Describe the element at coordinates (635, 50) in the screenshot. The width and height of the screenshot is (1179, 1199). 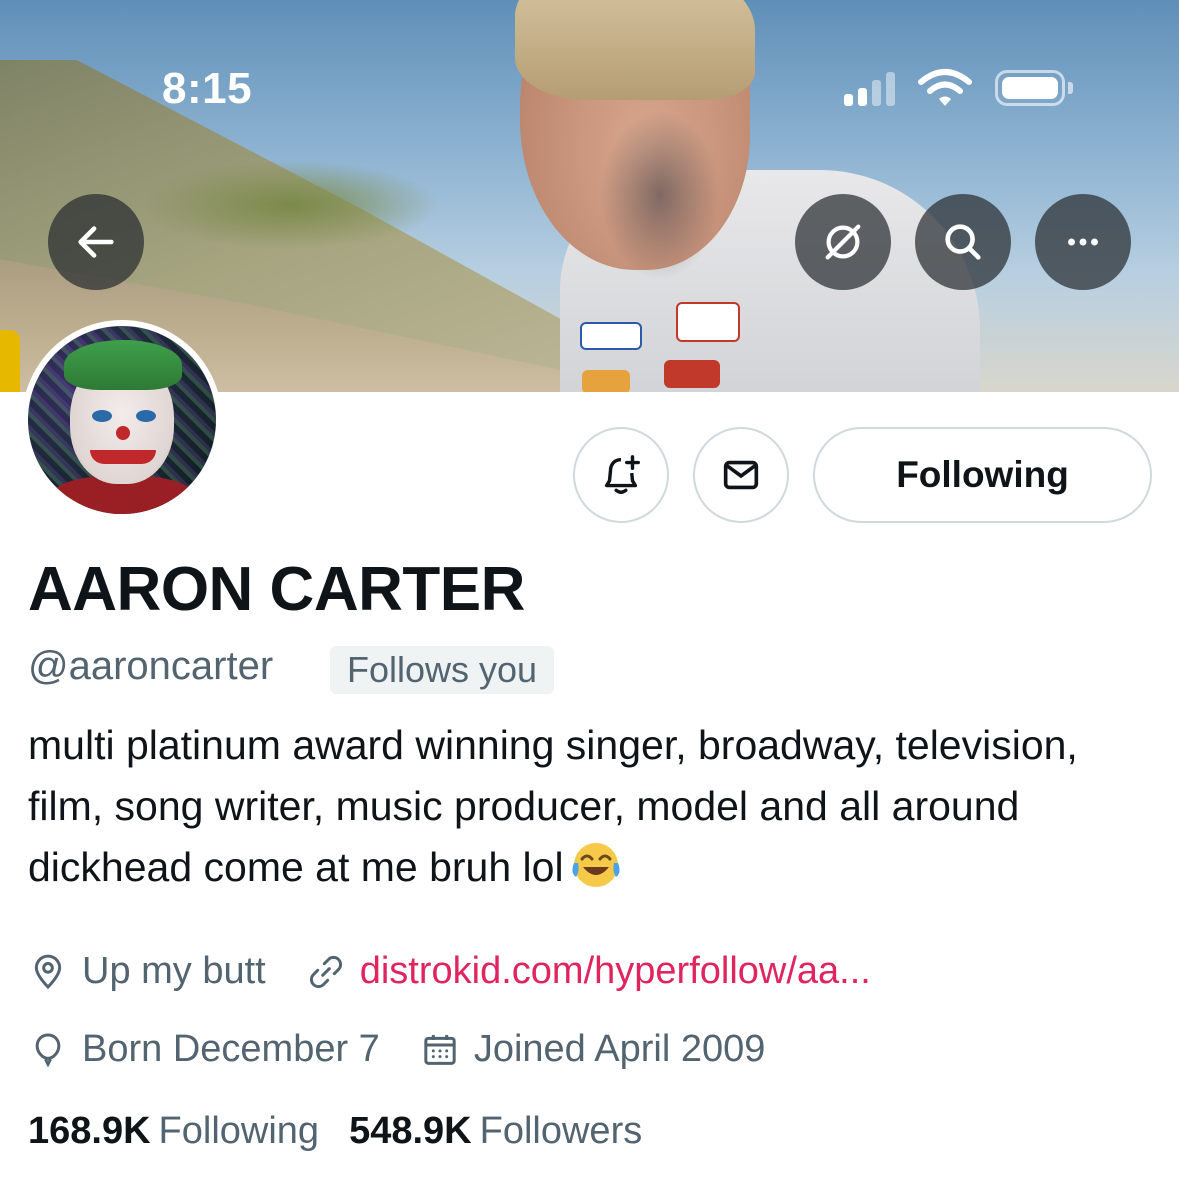
I see `banner-rider-hair` at that location.